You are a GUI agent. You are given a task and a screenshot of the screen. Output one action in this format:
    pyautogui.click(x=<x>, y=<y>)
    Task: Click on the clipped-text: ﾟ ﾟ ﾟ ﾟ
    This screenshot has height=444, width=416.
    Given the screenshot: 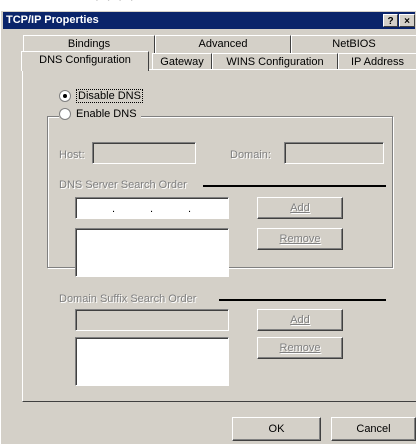 What is the action you would take?
    pyautogui.click(x=116, y=4)
    